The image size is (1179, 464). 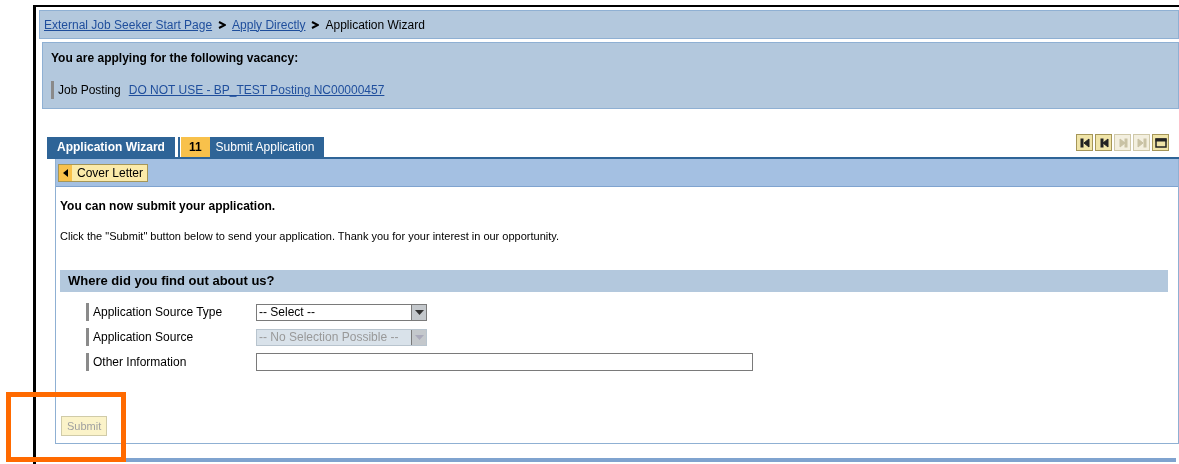 What do you see at coordinates (195, 147) in the screenshot?
I see `step-number: 11` at bounding box center [195, 147].